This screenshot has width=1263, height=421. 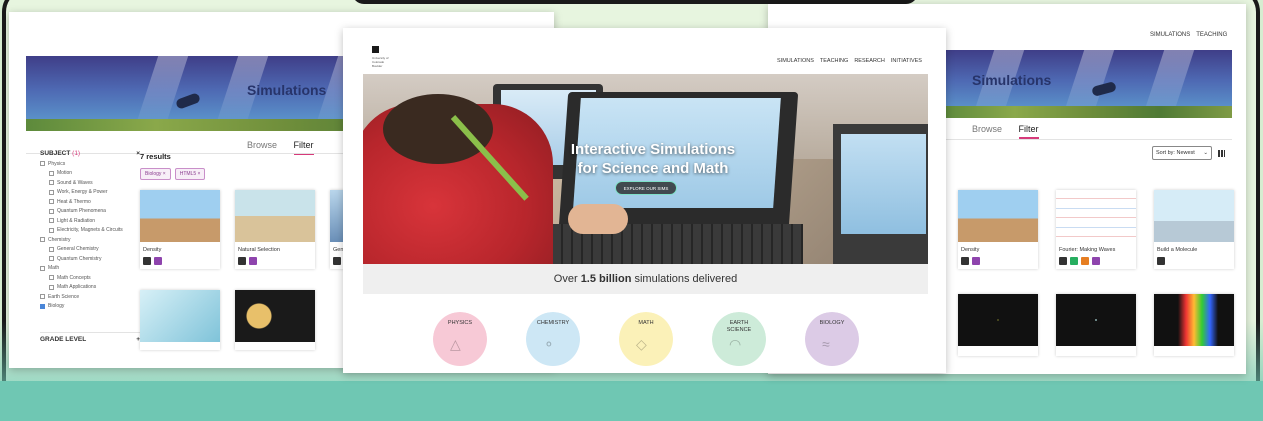 What do you see at coordinates (275, 229) in the screenshot?
I see `sim-card-natural-selection: Natural Selection` at bounding box center [275, 229].